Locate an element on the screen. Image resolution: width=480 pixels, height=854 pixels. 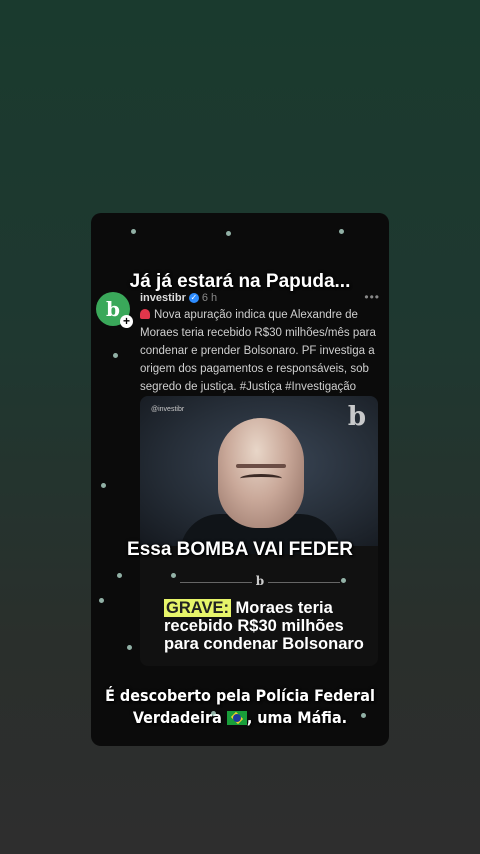
caption-mid: Essa BOMBA VAI FEDER is located at coordinates (240, 549).